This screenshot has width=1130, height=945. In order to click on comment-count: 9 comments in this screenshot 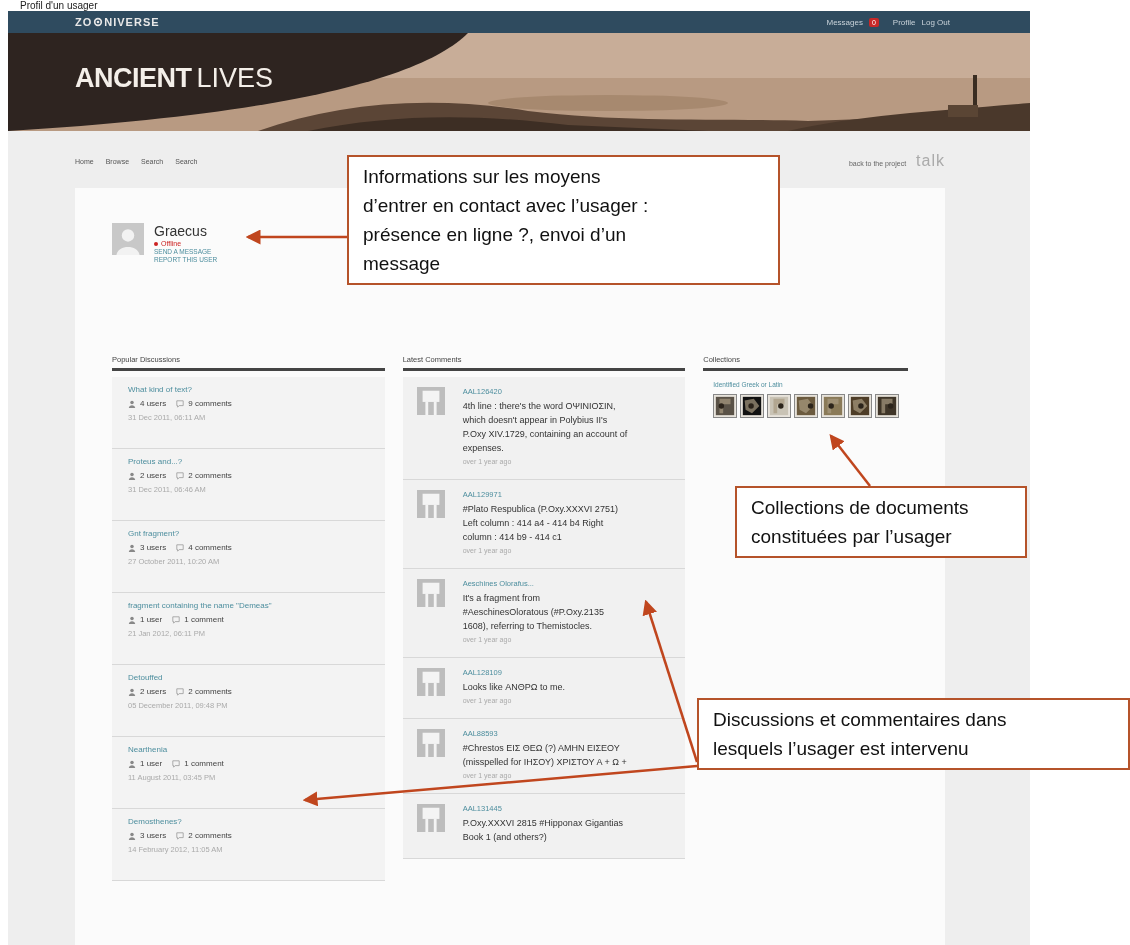, I will do `click(210, 403)`.